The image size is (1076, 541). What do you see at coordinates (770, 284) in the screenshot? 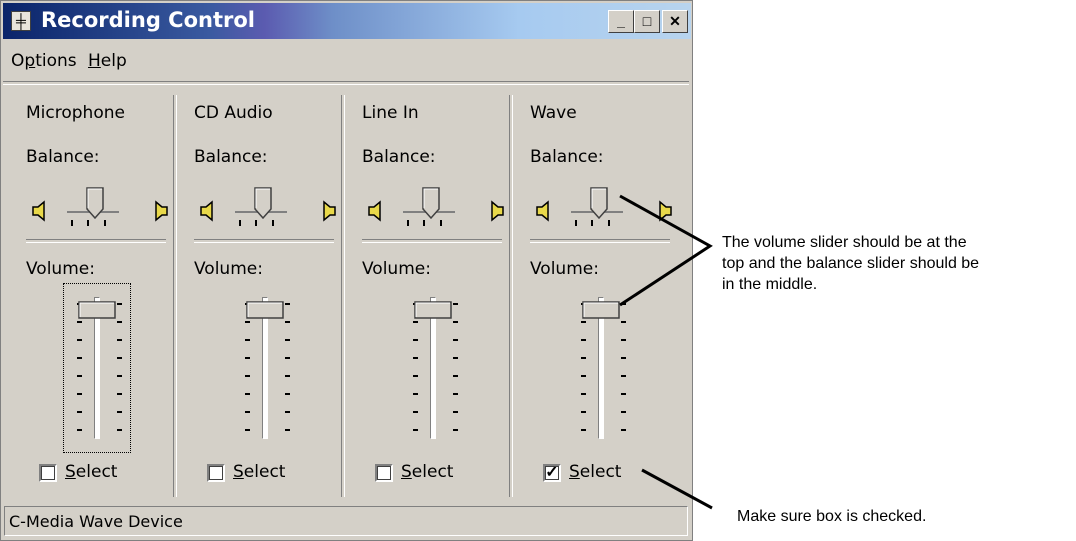
I see `slider-note-line: in the middle.` at bounding box center [770, 284].